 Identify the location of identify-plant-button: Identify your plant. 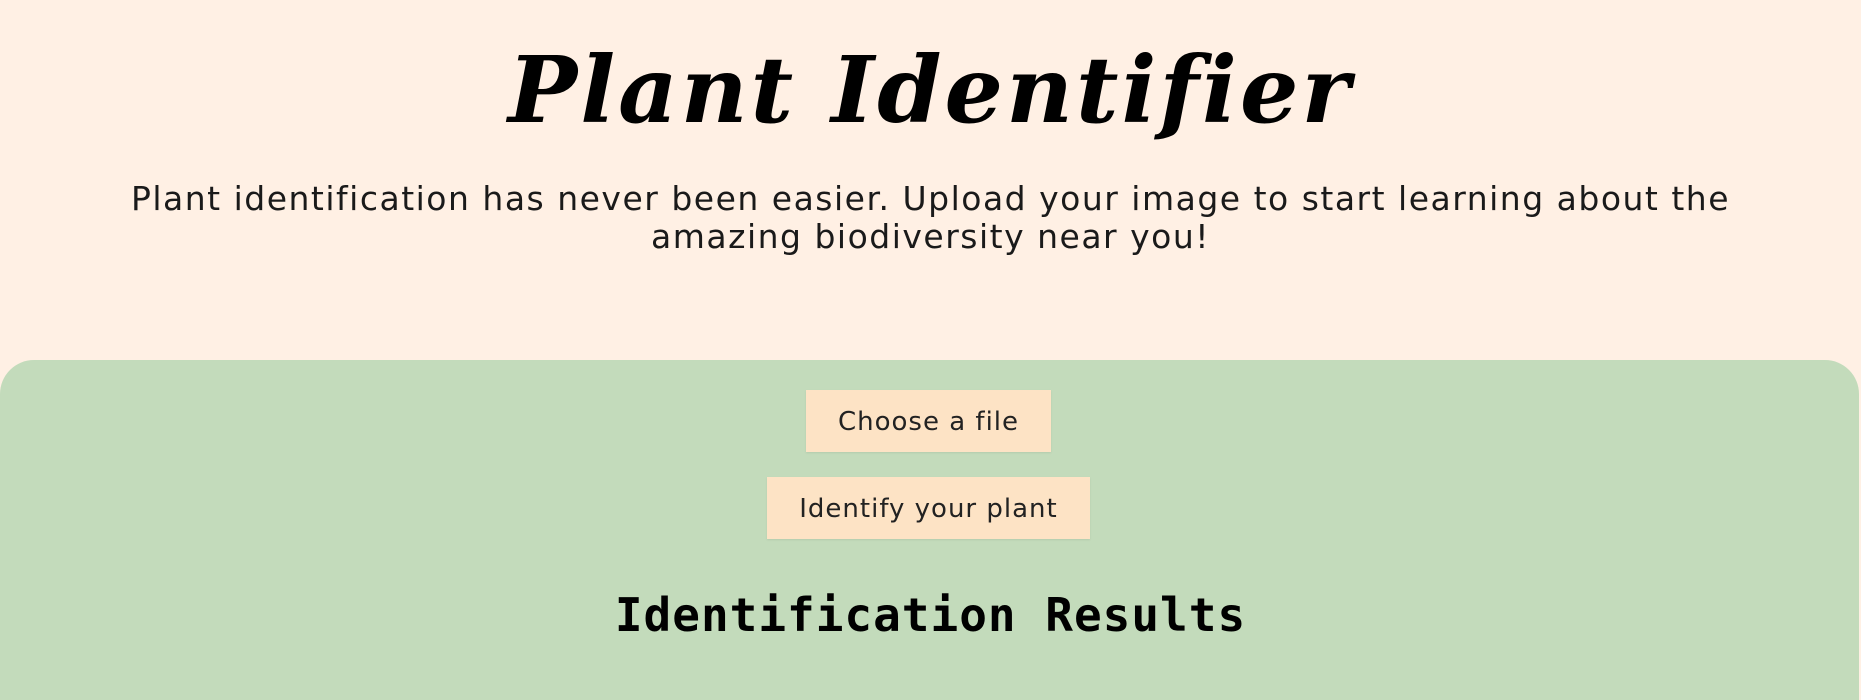
(928, 508).